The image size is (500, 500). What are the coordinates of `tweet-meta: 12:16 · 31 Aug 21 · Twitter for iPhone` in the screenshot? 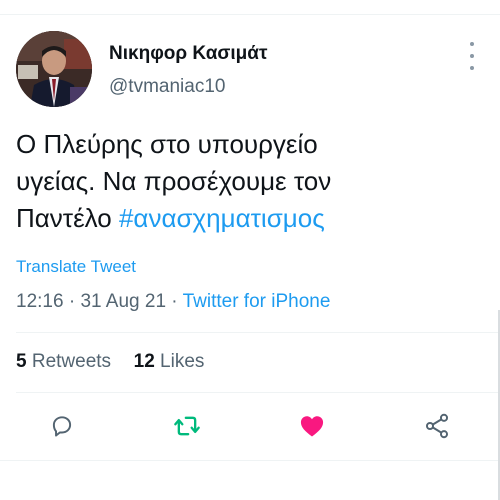 It's located at (173, 302).